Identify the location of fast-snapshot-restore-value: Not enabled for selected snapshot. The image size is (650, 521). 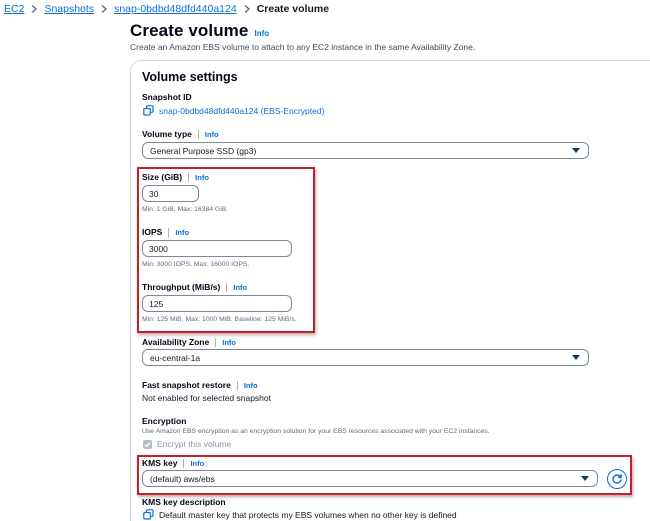
(207, 398).